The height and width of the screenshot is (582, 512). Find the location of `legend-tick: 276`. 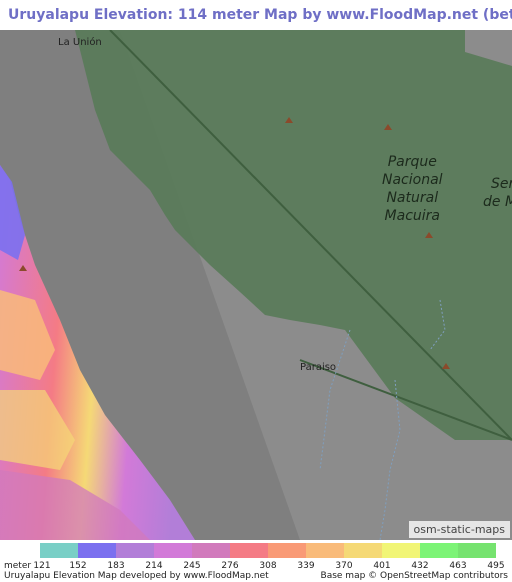

legend-tick: 276 is located at coordinates (230, 566).